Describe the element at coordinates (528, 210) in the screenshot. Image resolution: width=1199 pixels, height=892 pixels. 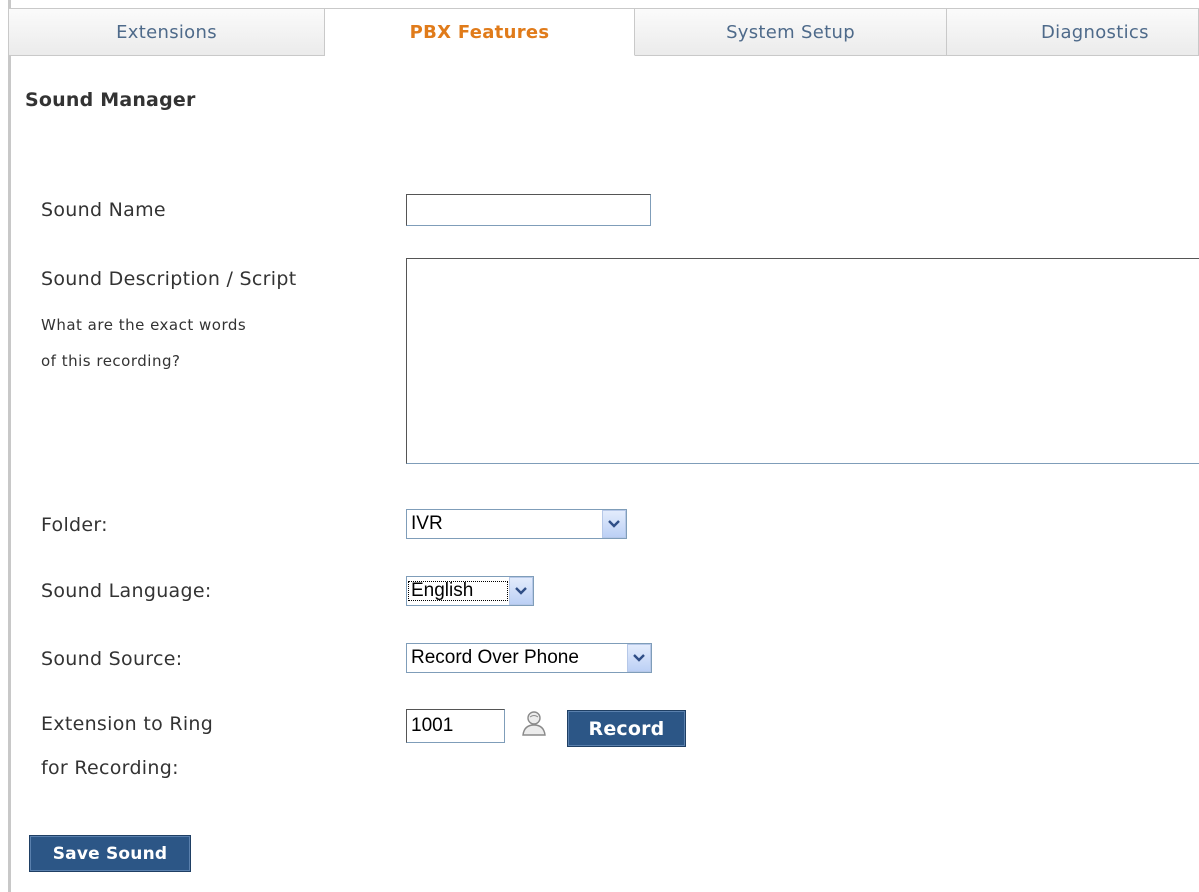
I see `sound-name-input` at that location.